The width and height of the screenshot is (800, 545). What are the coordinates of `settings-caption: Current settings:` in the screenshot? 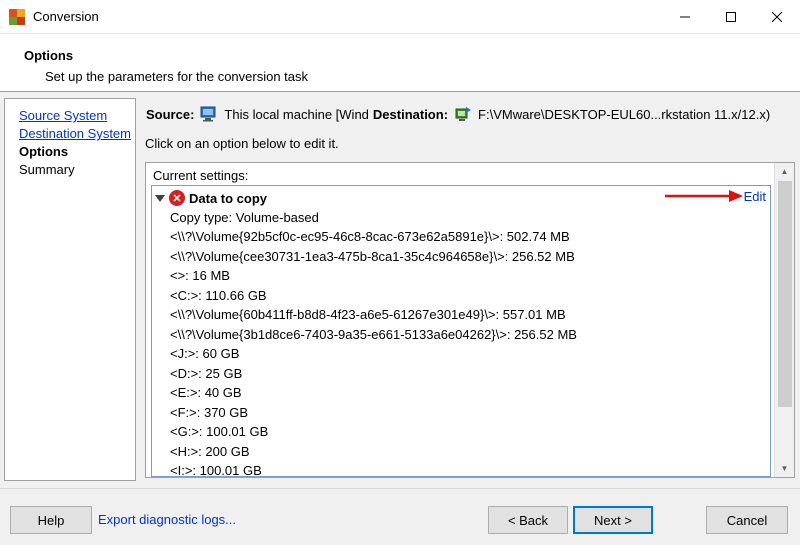 It's located at (201, 175).